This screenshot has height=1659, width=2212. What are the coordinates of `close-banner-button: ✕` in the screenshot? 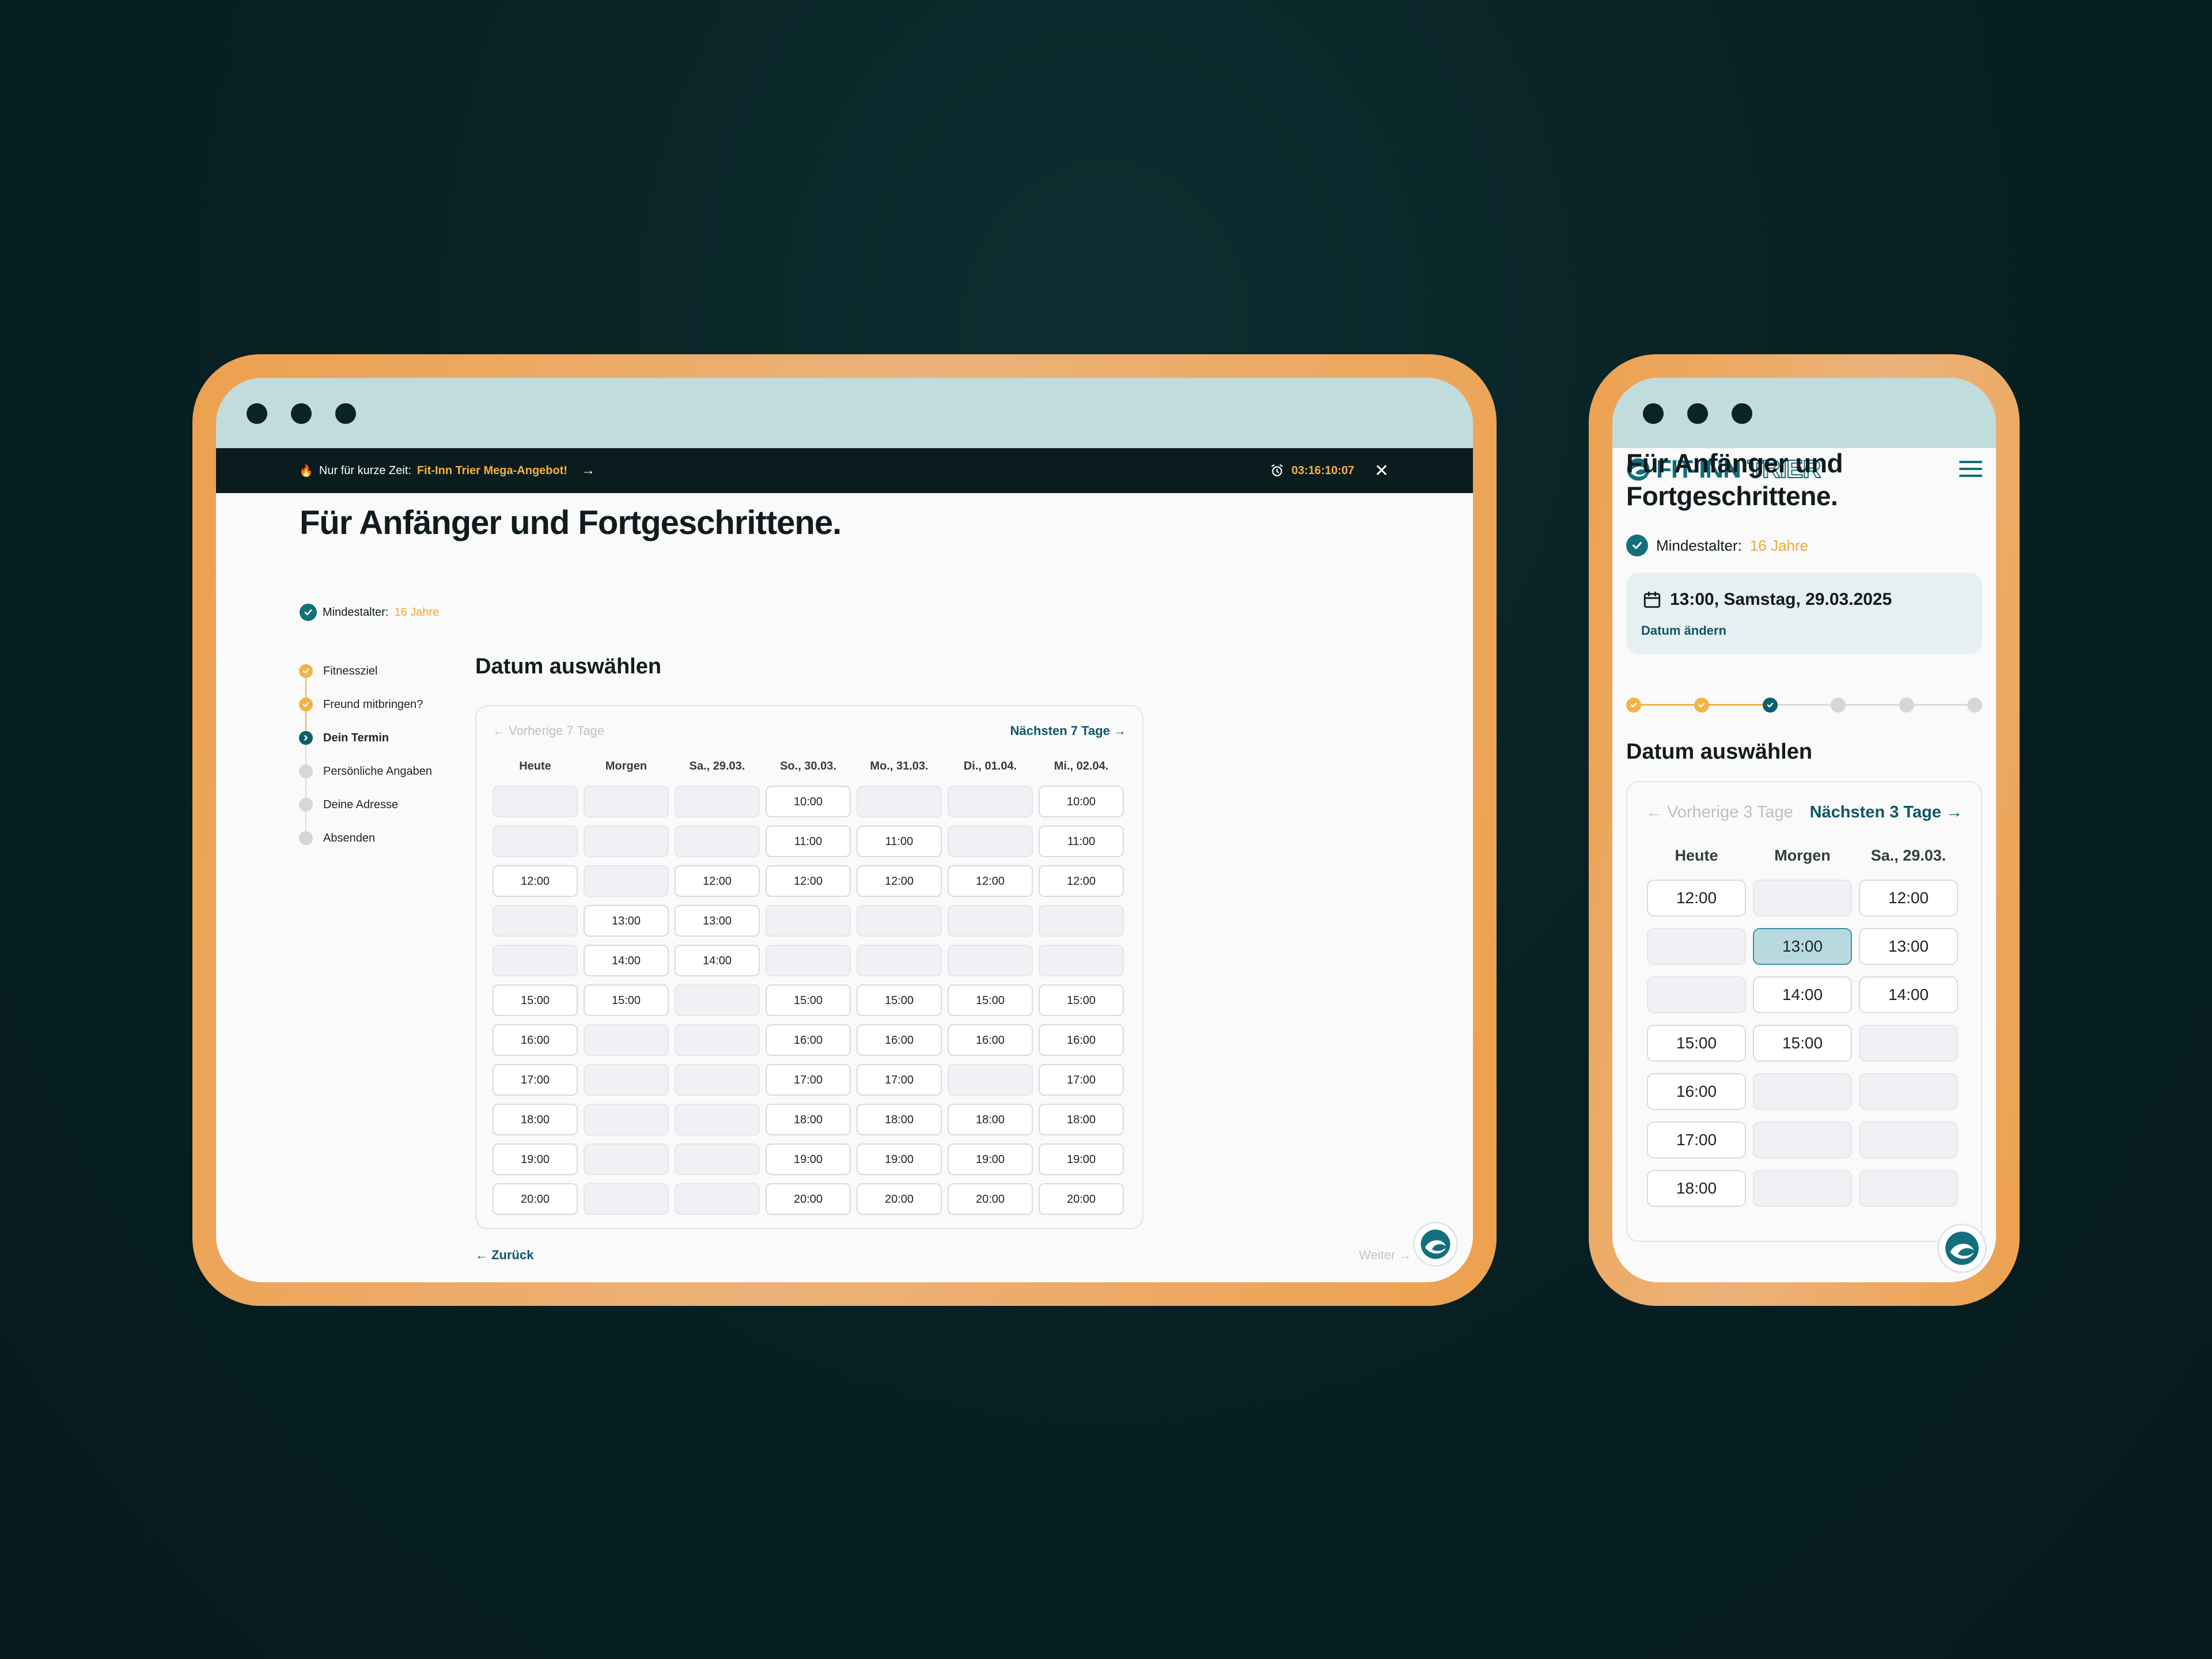 It's located at (1381, 470).